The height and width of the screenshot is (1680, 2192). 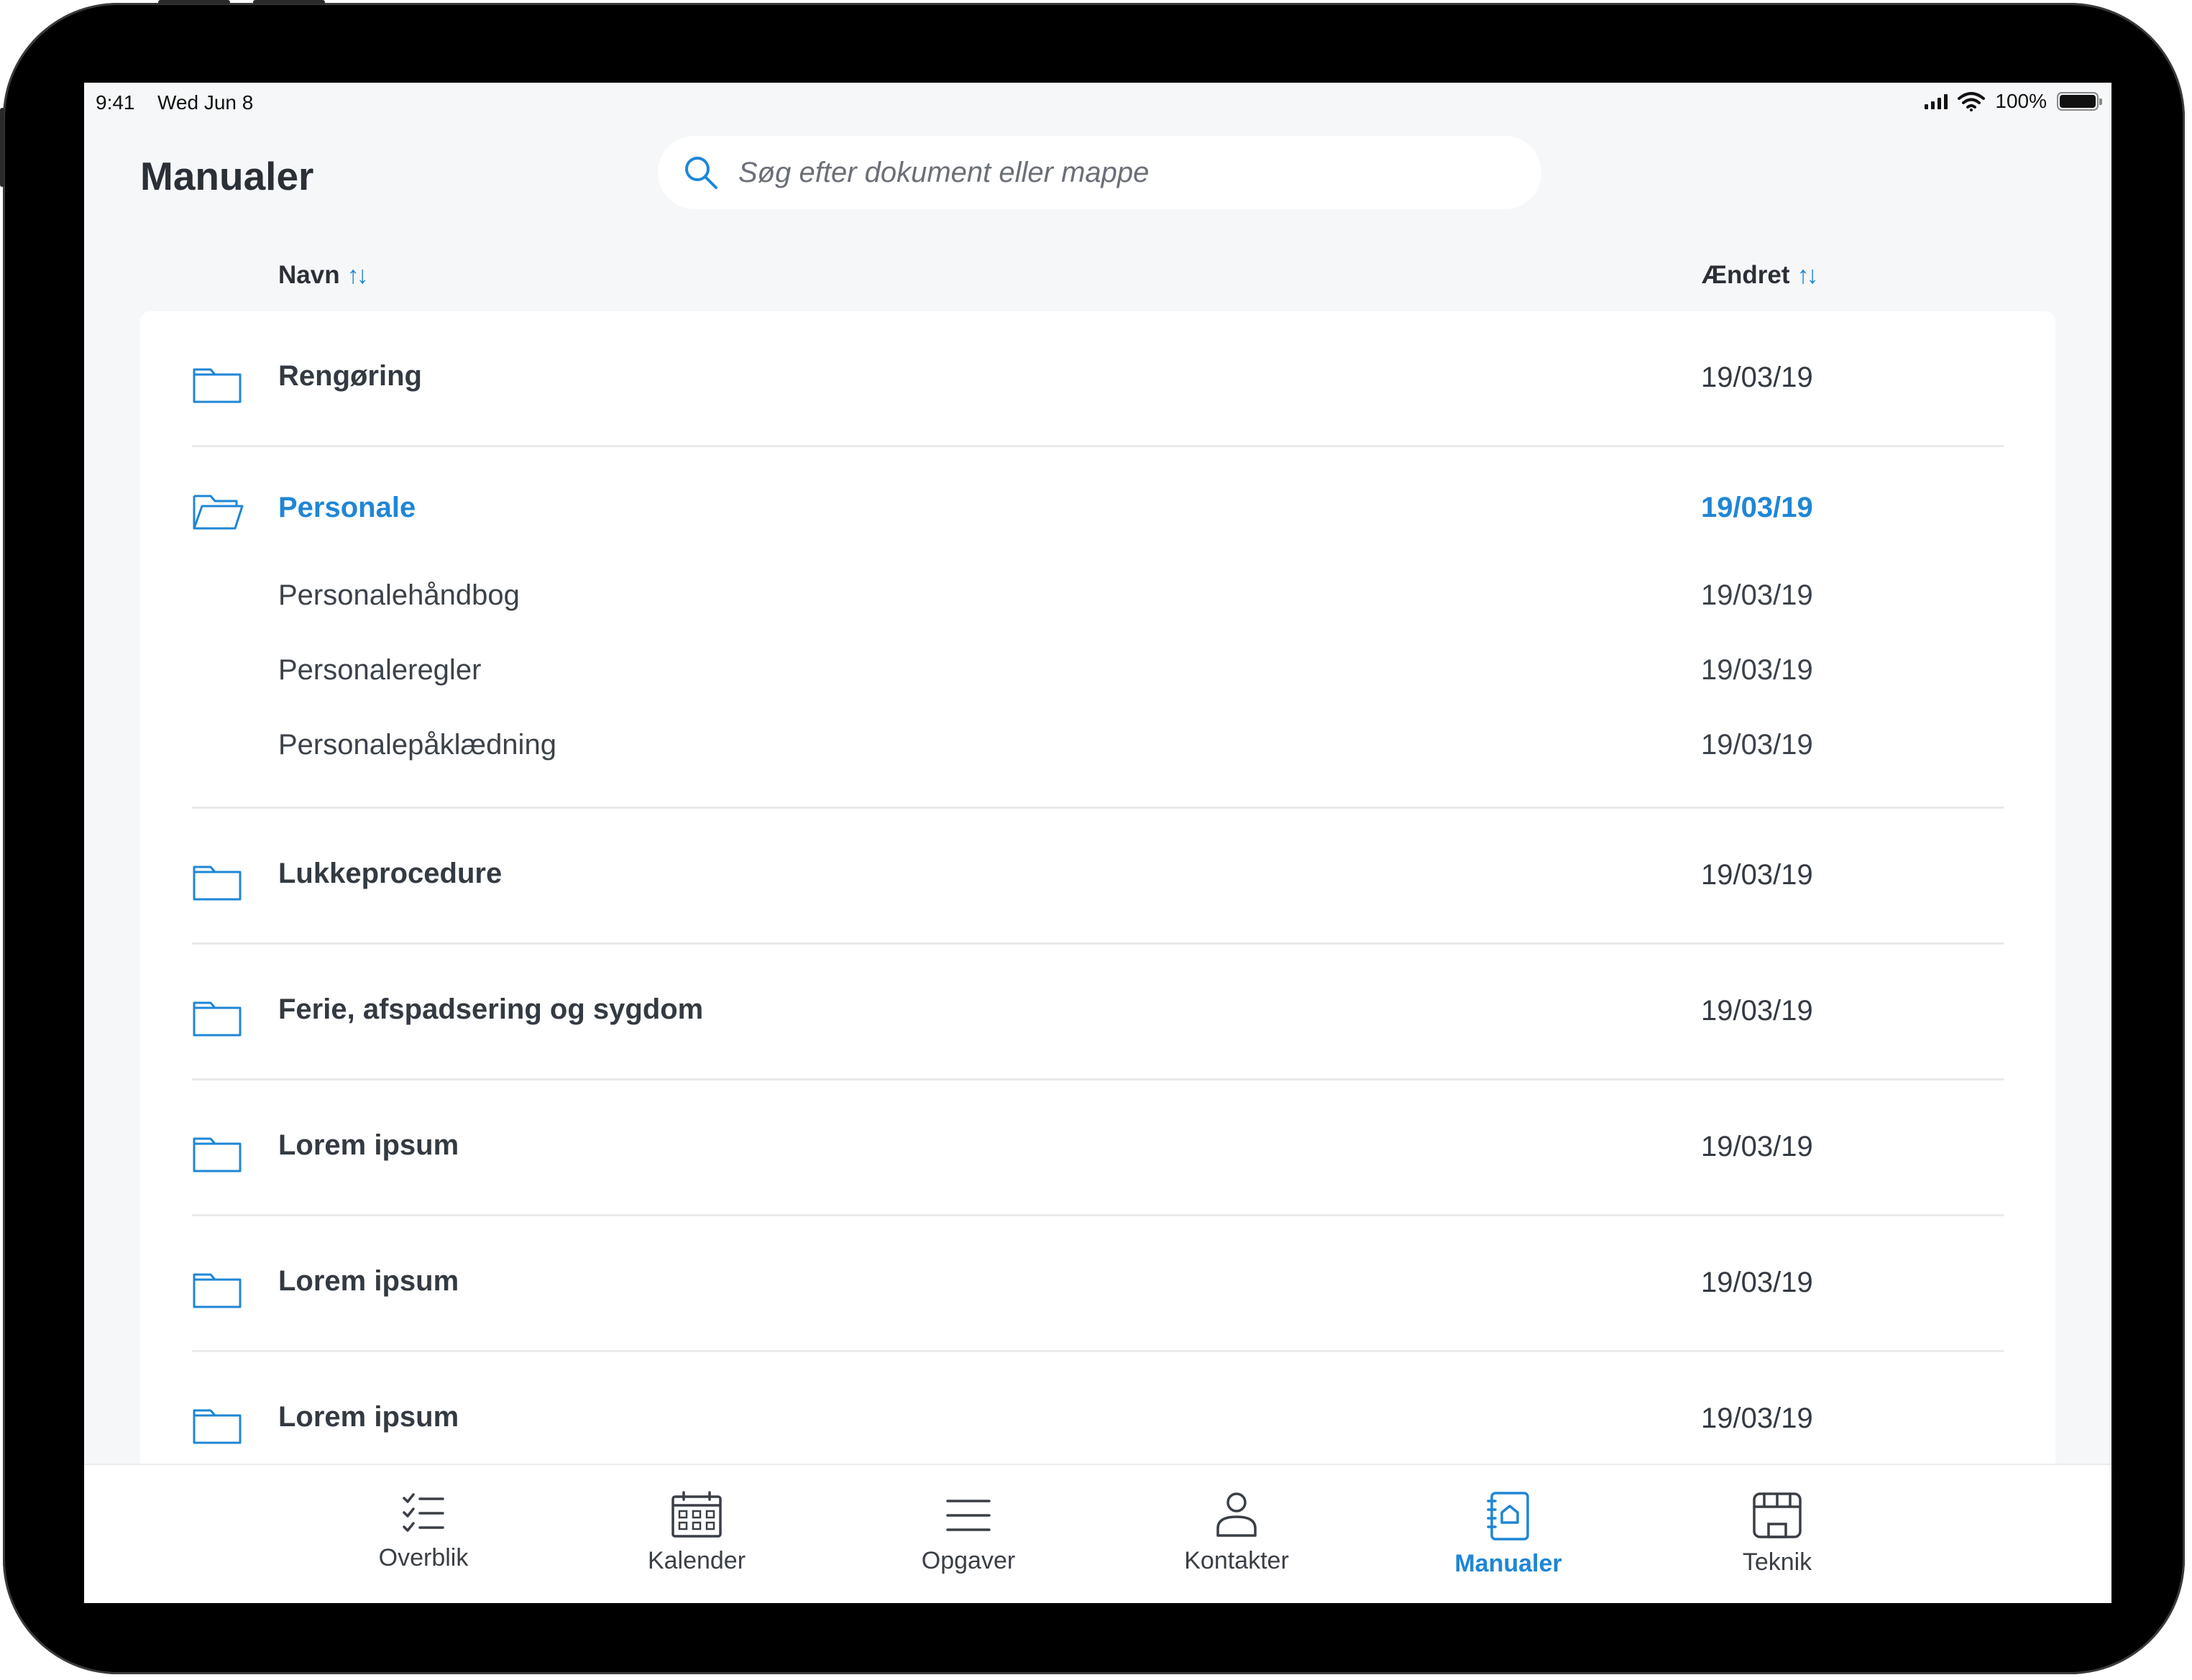 I want to click on column-header-name: Navn ↑↓, so click(x=323, y=275).